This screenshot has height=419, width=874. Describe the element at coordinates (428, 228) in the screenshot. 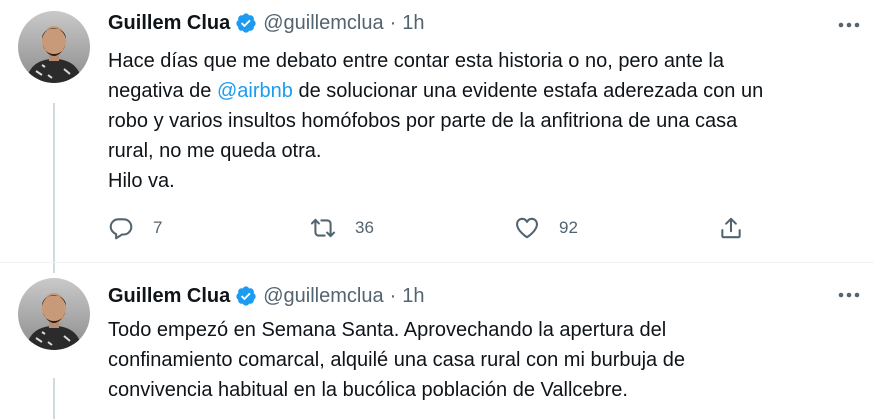

I see `tweet-actions: 7 36 92` at that location.